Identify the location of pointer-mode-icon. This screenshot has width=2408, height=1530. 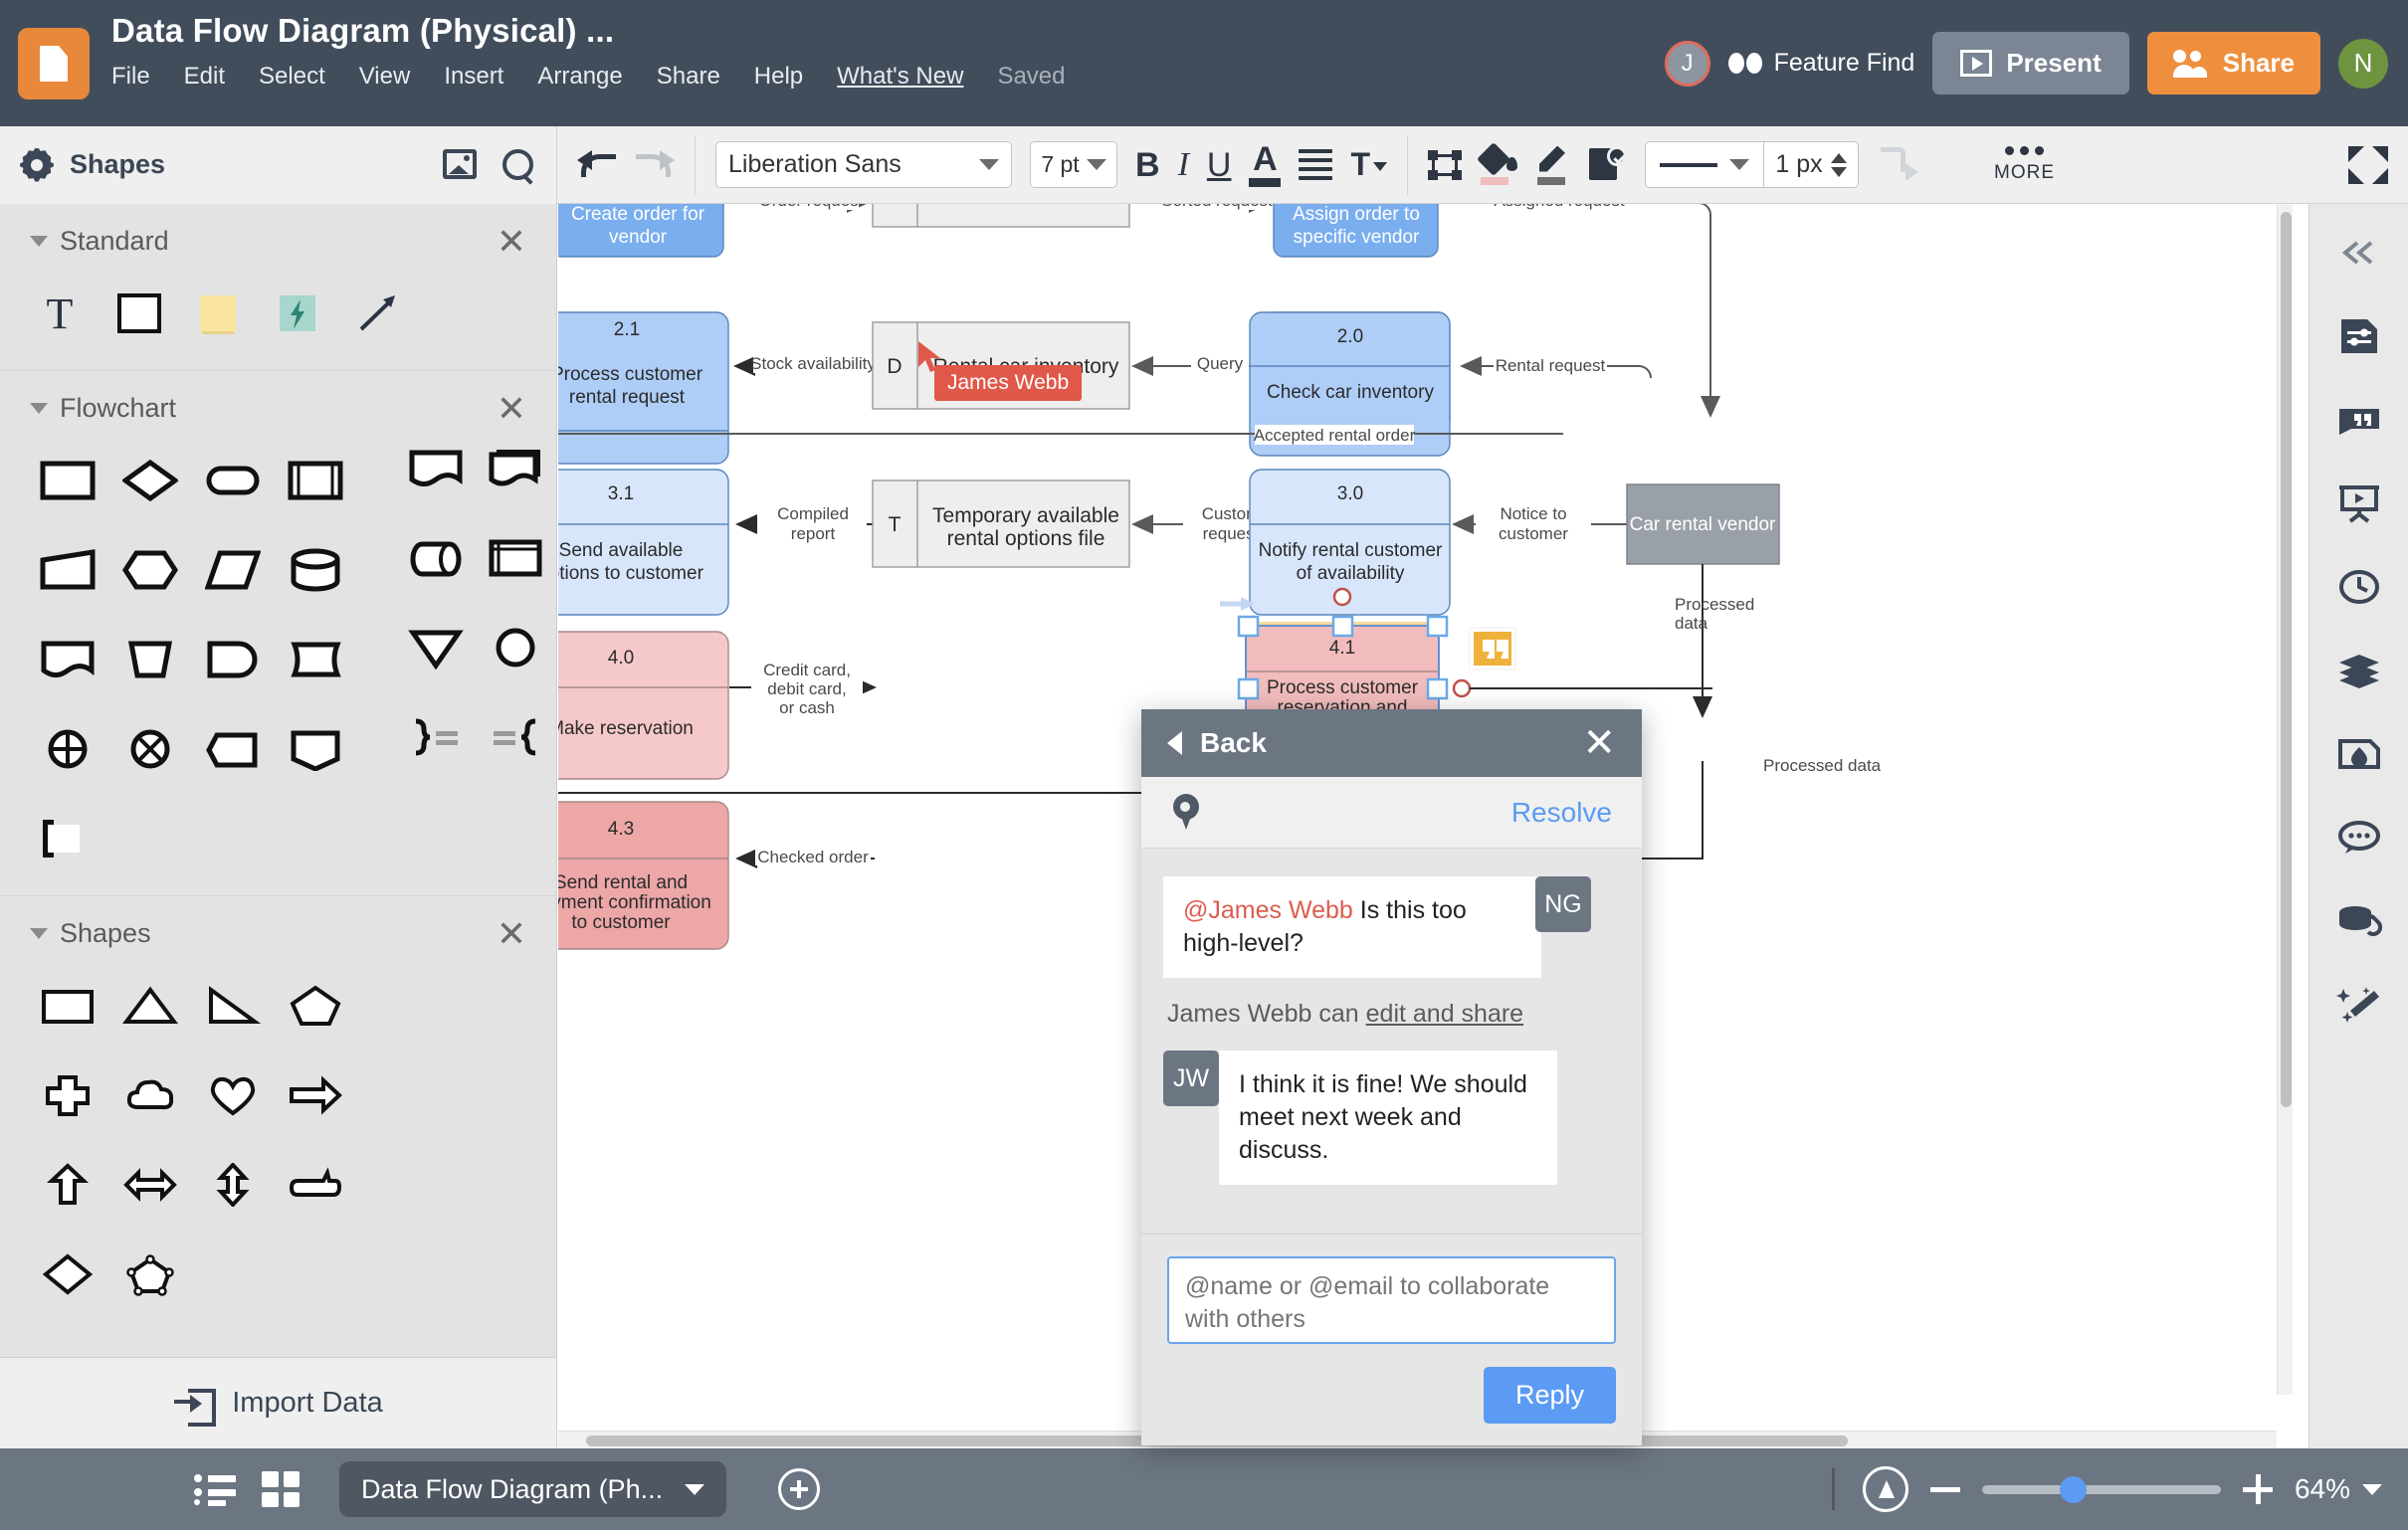
(1885, 1489).